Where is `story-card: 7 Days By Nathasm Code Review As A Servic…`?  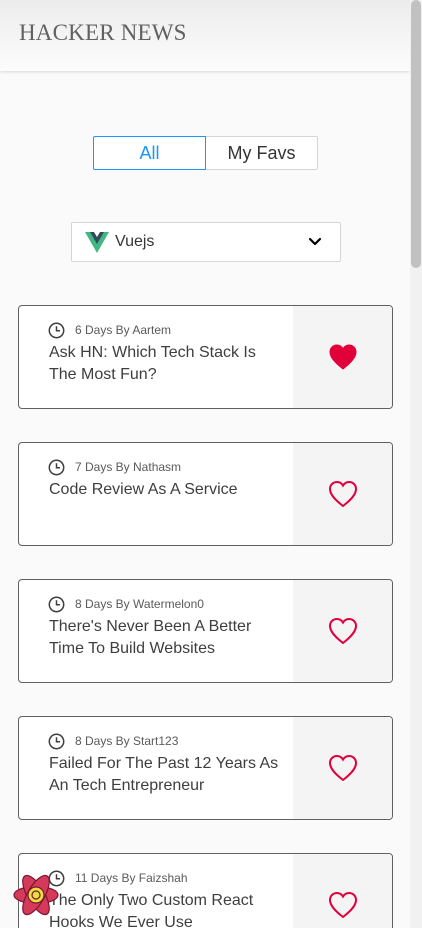 story-card: 7 Days By Nathasm Code Review As A Servic… is located at coordinates (205, 494).